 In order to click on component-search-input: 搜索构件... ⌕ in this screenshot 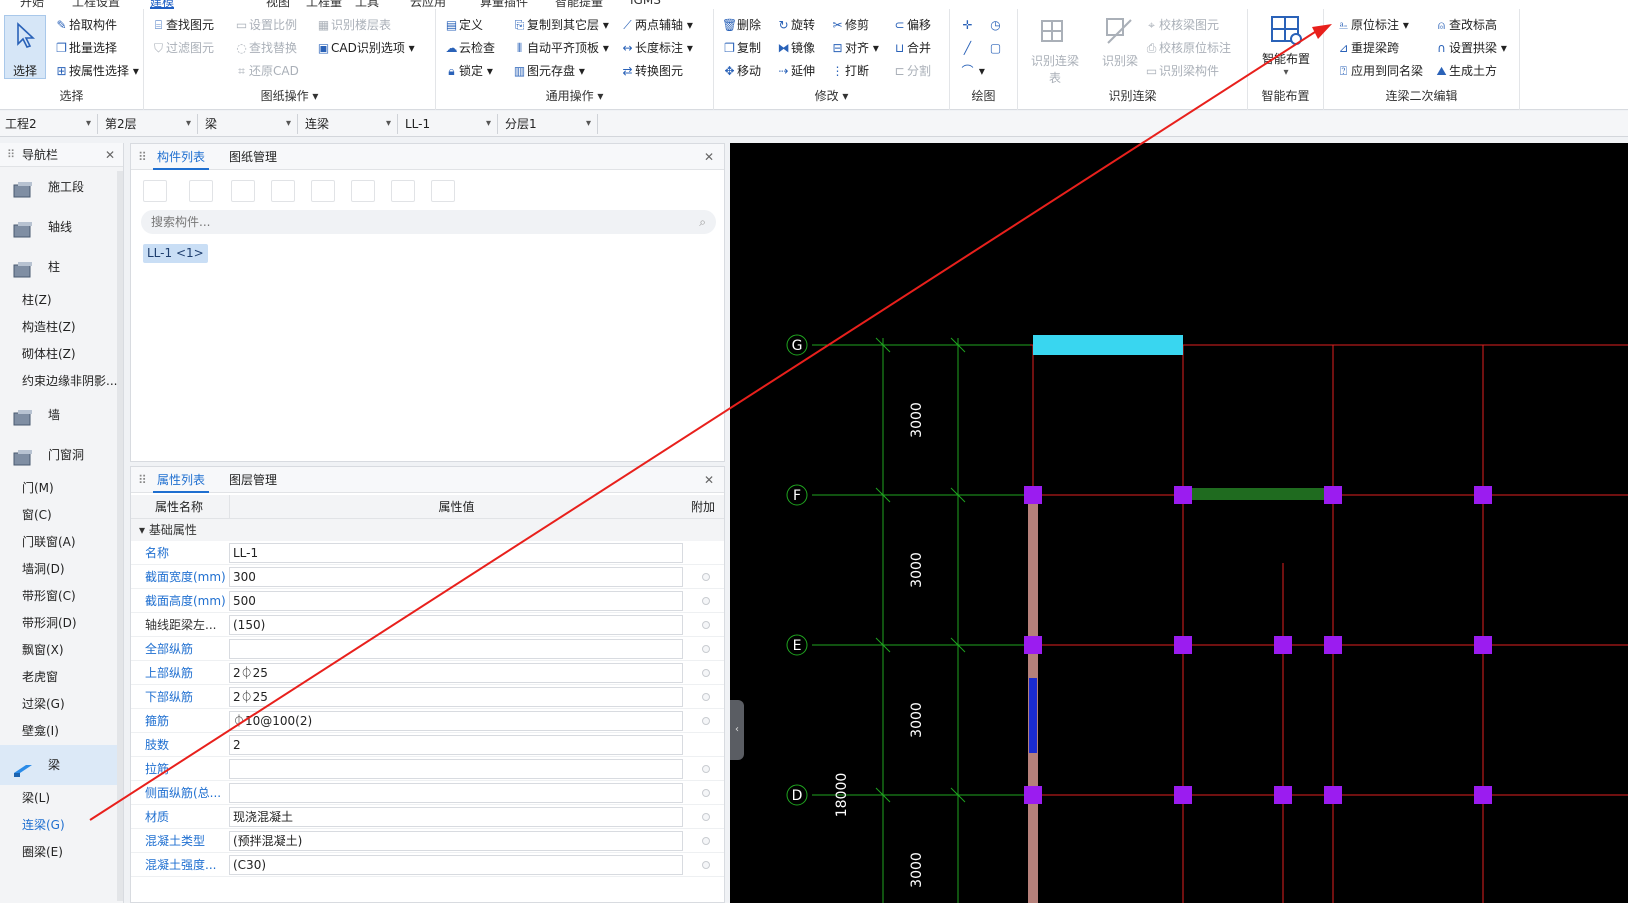, I will do `click(428, 222)`.